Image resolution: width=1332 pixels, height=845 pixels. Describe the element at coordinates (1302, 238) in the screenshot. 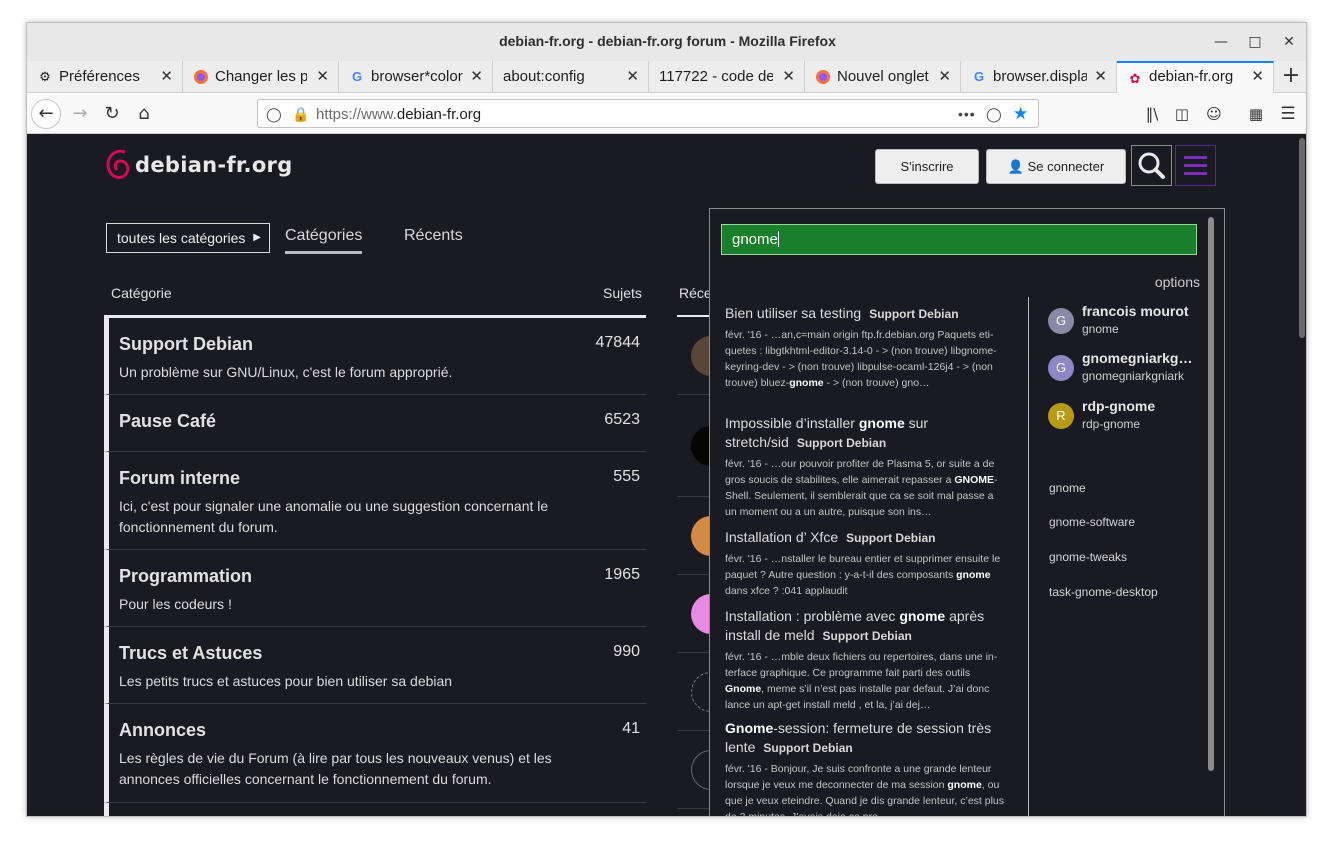

I see `scrollbar-thumb` at that location.